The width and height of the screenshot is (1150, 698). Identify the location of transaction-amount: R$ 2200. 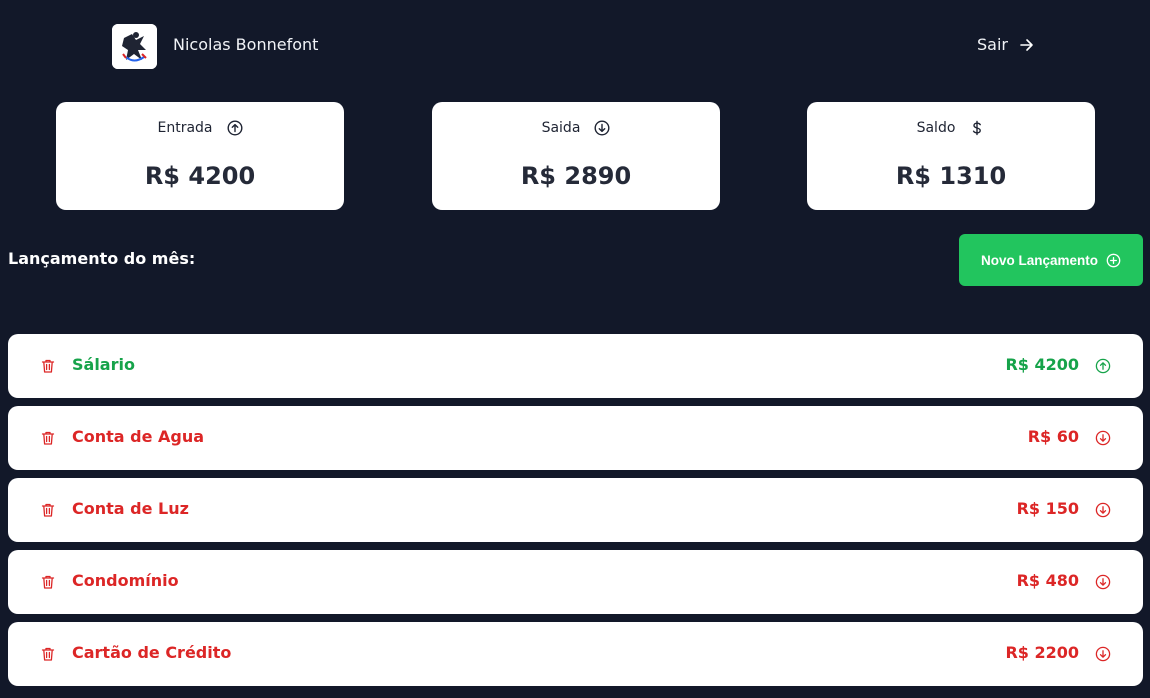
(1042, 652).